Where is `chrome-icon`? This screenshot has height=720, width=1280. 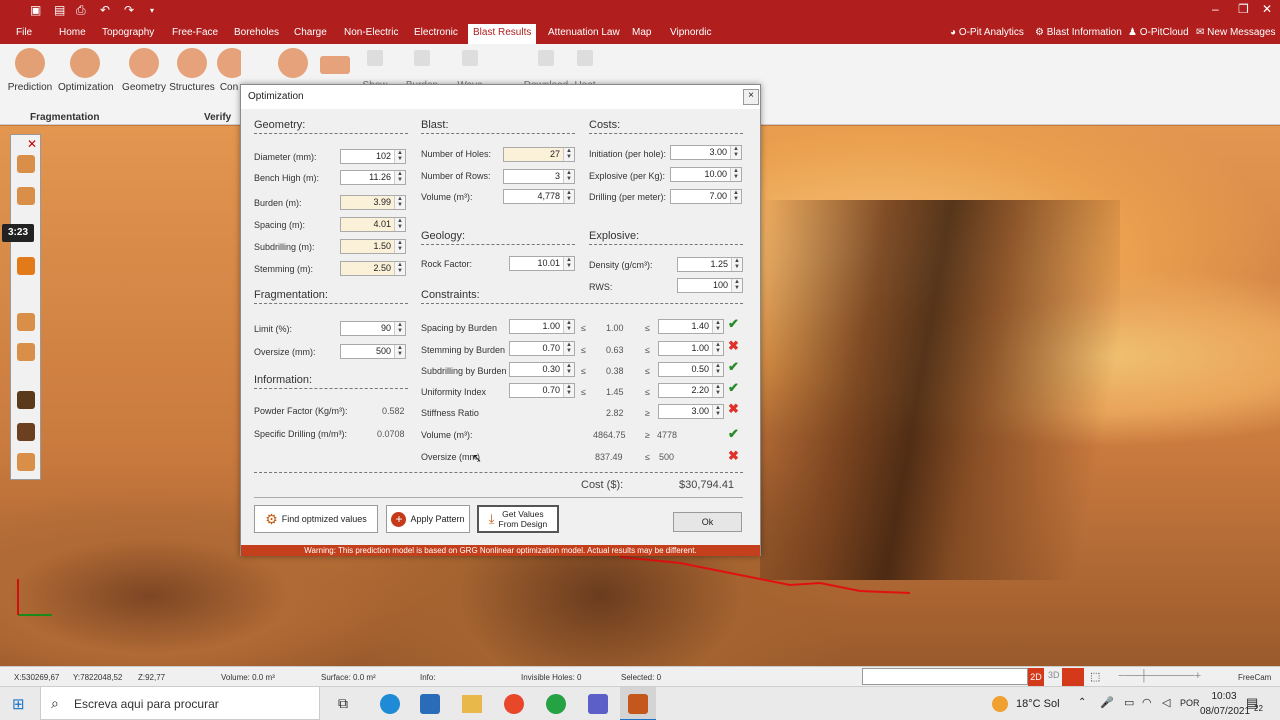 chrome-icon is located at coordinates (514, 704).